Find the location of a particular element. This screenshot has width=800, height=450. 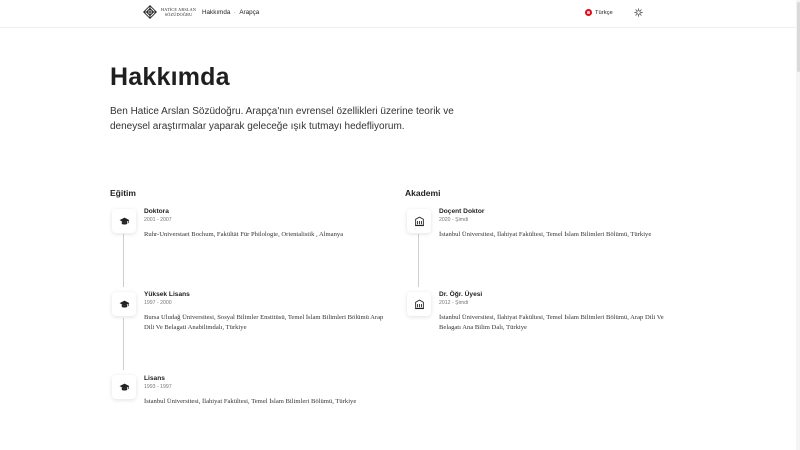

academy-item-date: 2020 - Şimdi is located at coordinates (454, 220).